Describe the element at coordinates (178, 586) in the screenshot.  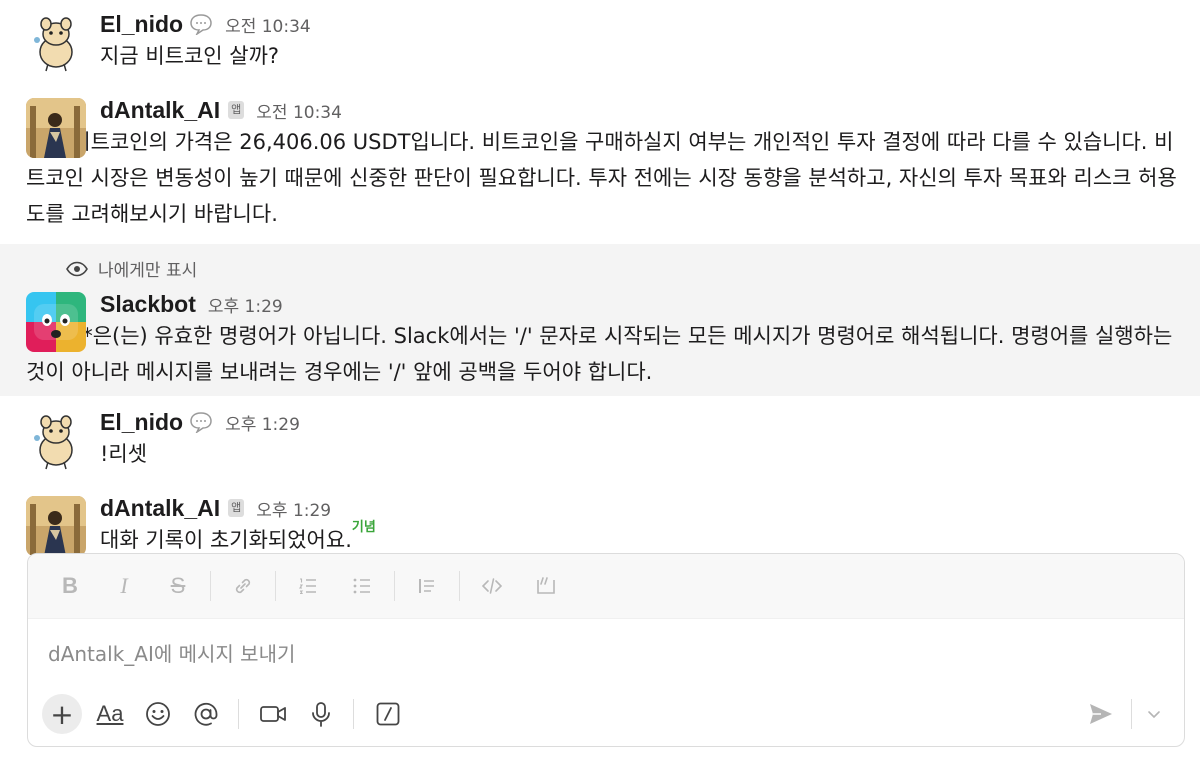
I see `strikethrough-icon: S` at that location.